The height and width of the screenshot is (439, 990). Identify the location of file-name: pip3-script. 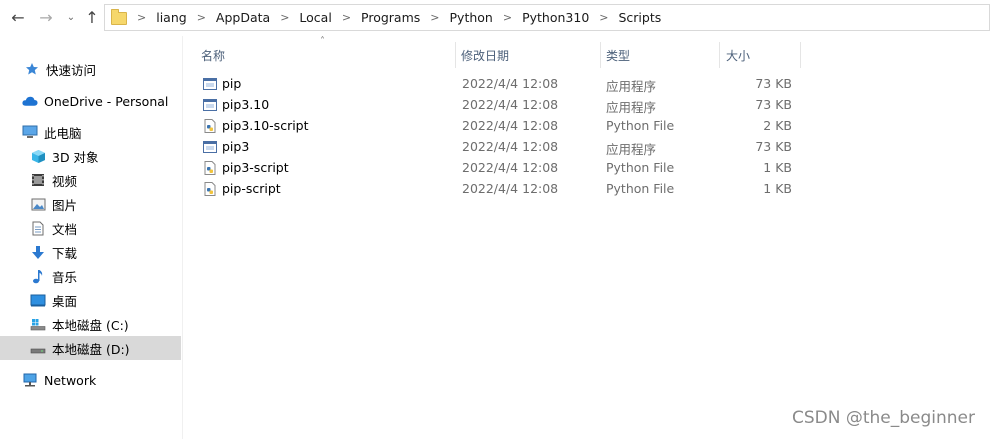
(255, 167).